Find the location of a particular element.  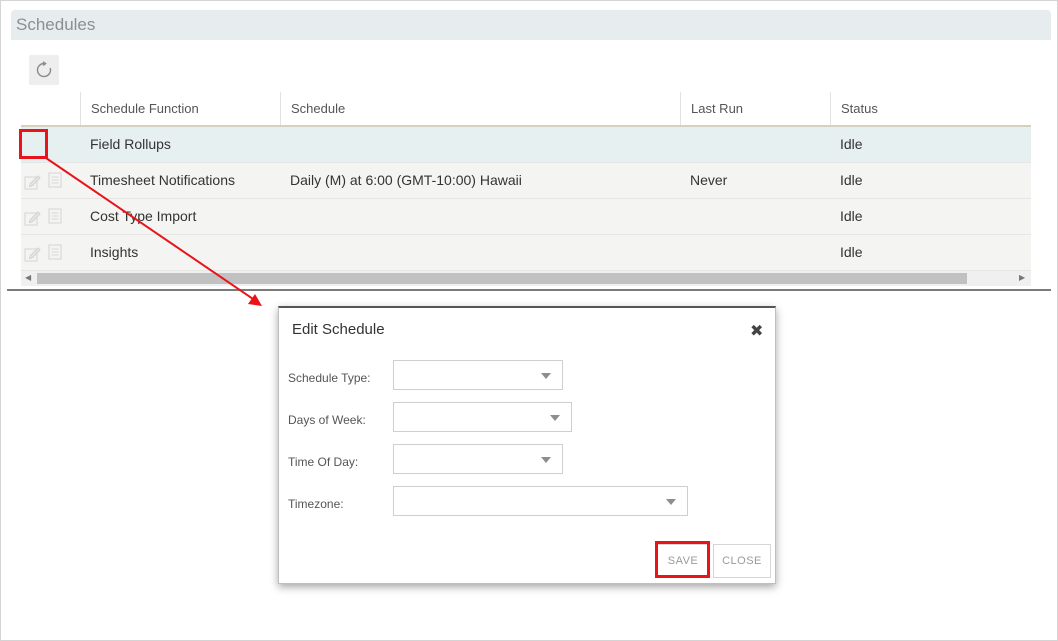

timezone-label: Timezone: is located at coordinates (316, 504).